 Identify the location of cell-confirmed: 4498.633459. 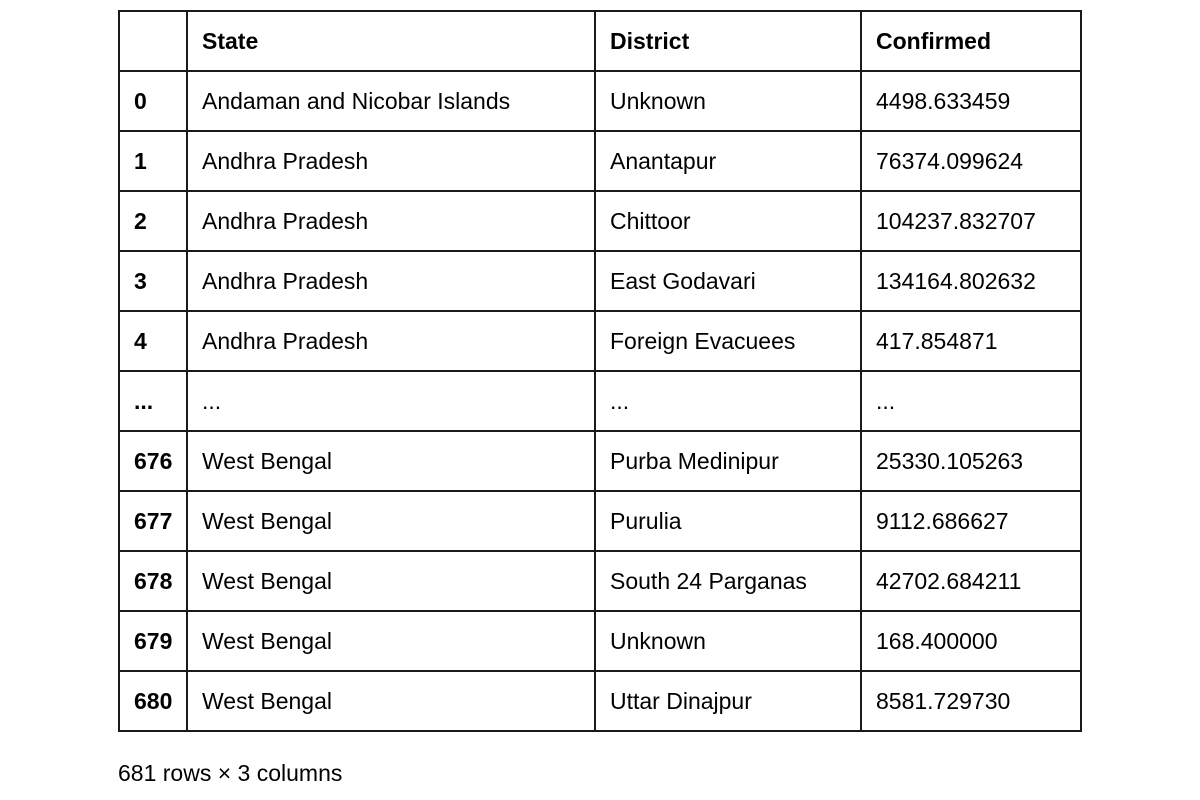
(971, 101).